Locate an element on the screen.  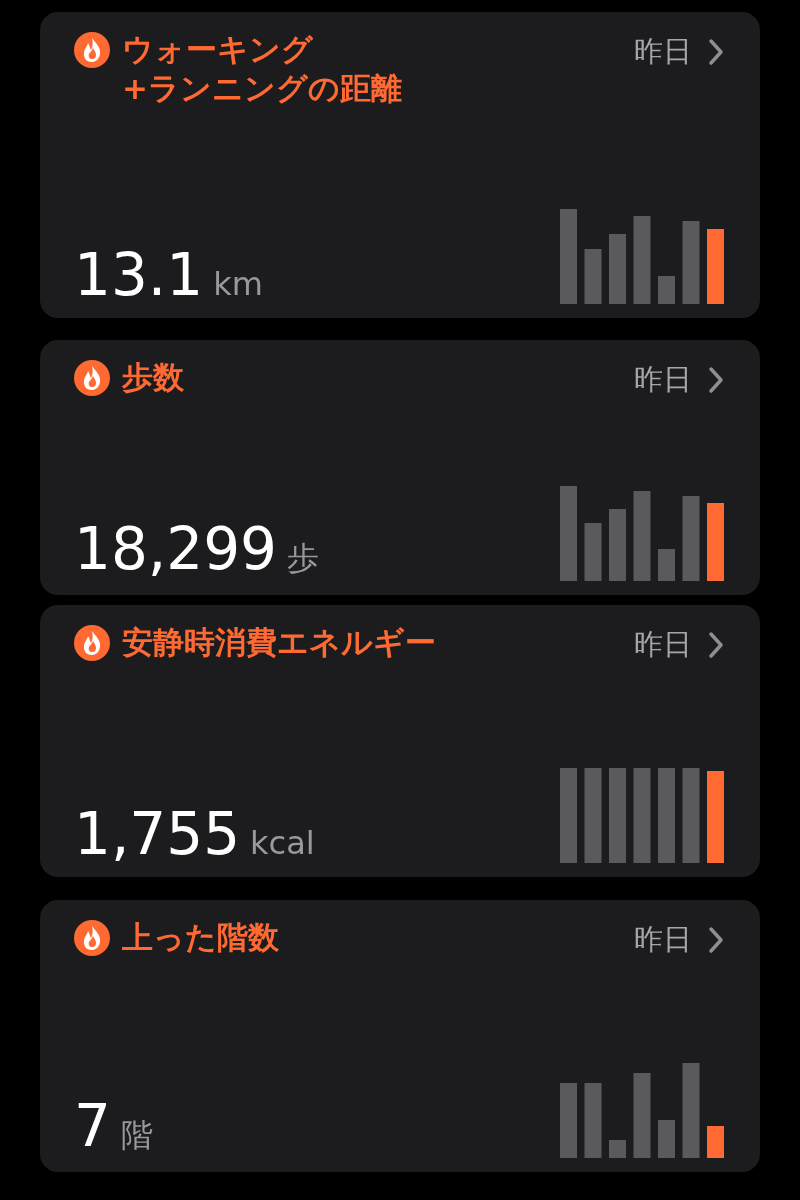
metric-value: 18,299 is located at coordinates (175, 549).